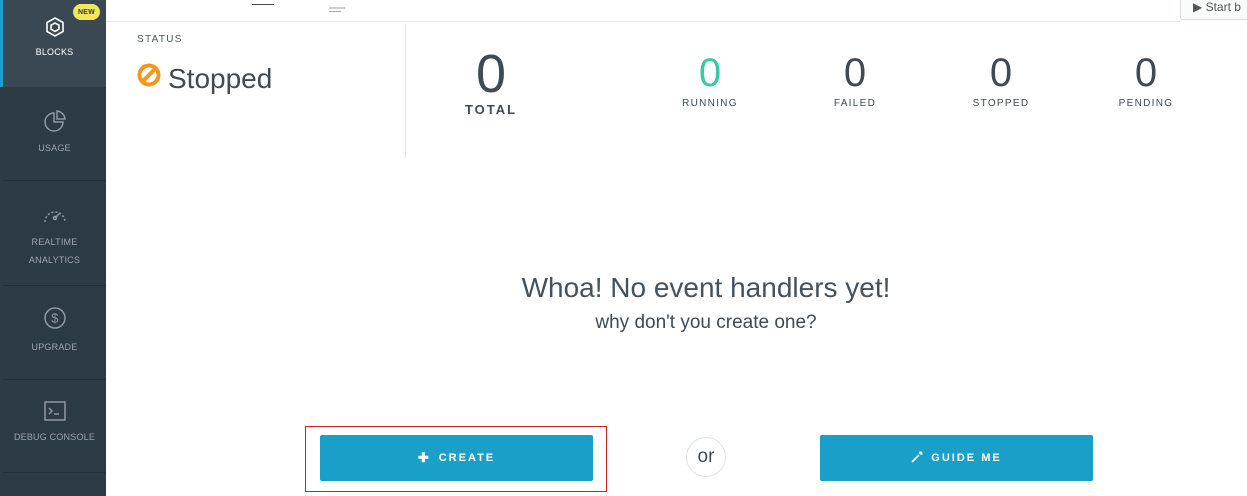 The image size is (1247, 496). Describe the element at coordinates (643, 21) in the screenshot. I see `header-divider` at that location.